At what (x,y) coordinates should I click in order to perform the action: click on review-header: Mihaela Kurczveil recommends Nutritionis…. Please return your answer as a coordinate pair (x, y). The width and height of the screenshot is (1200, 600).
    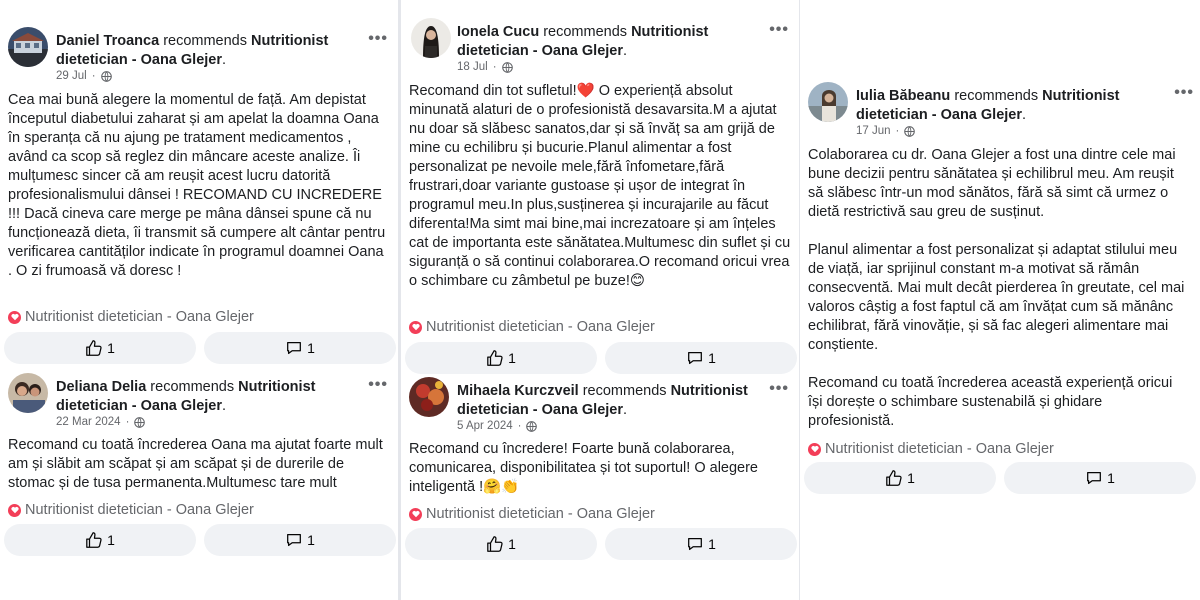
    Looking at the image, I should click on (602, 400).